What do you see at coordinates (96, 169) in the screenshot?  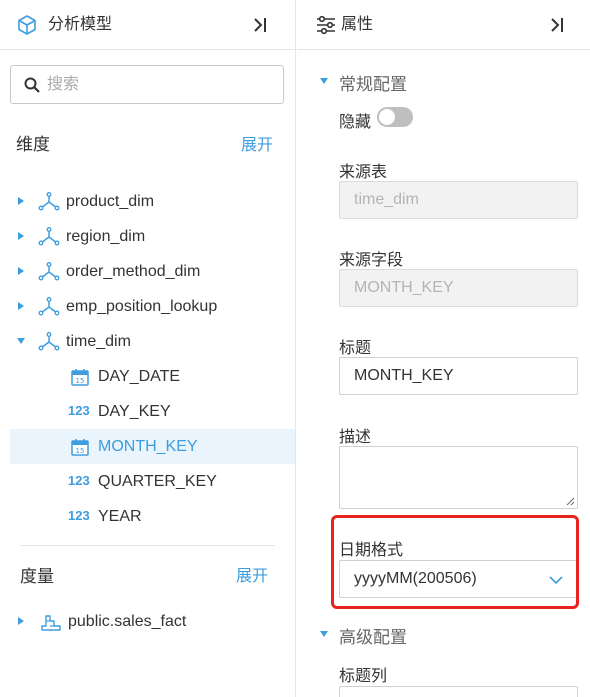 I see `partial-tree-row` at bounding box center [96, 169].